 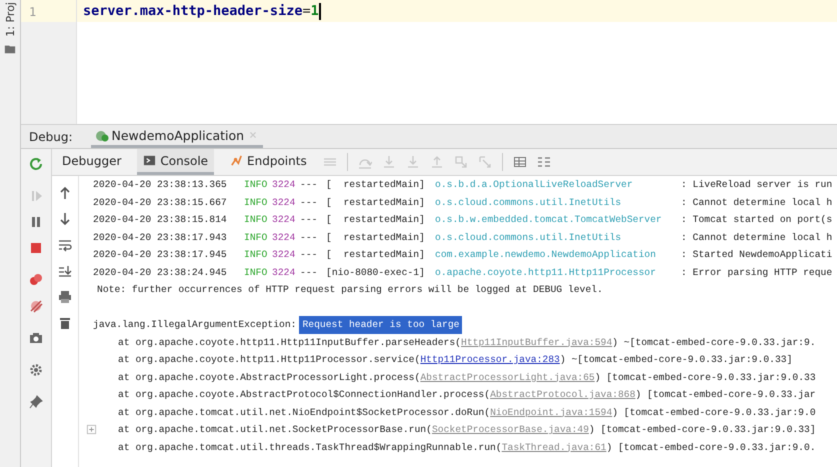 What do you see at coordinates (65, 323) in the screenshot?
I see `trash-icon` at bounding box center [65, 323].